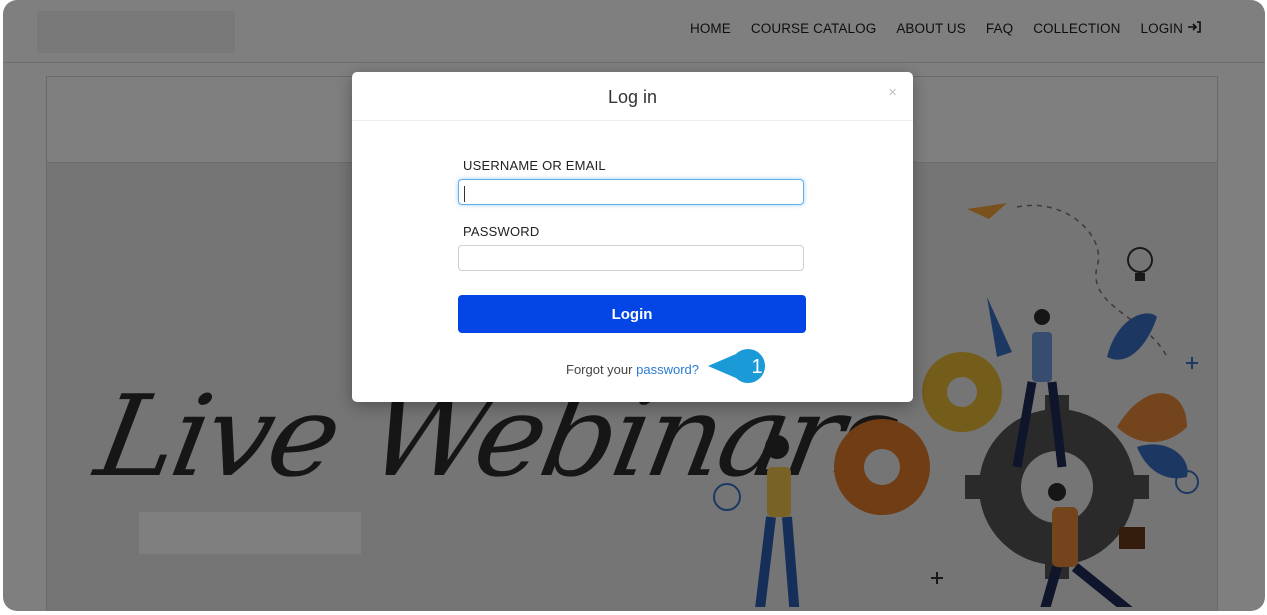  I want to click on step-callout: 1, so click(744, 366).